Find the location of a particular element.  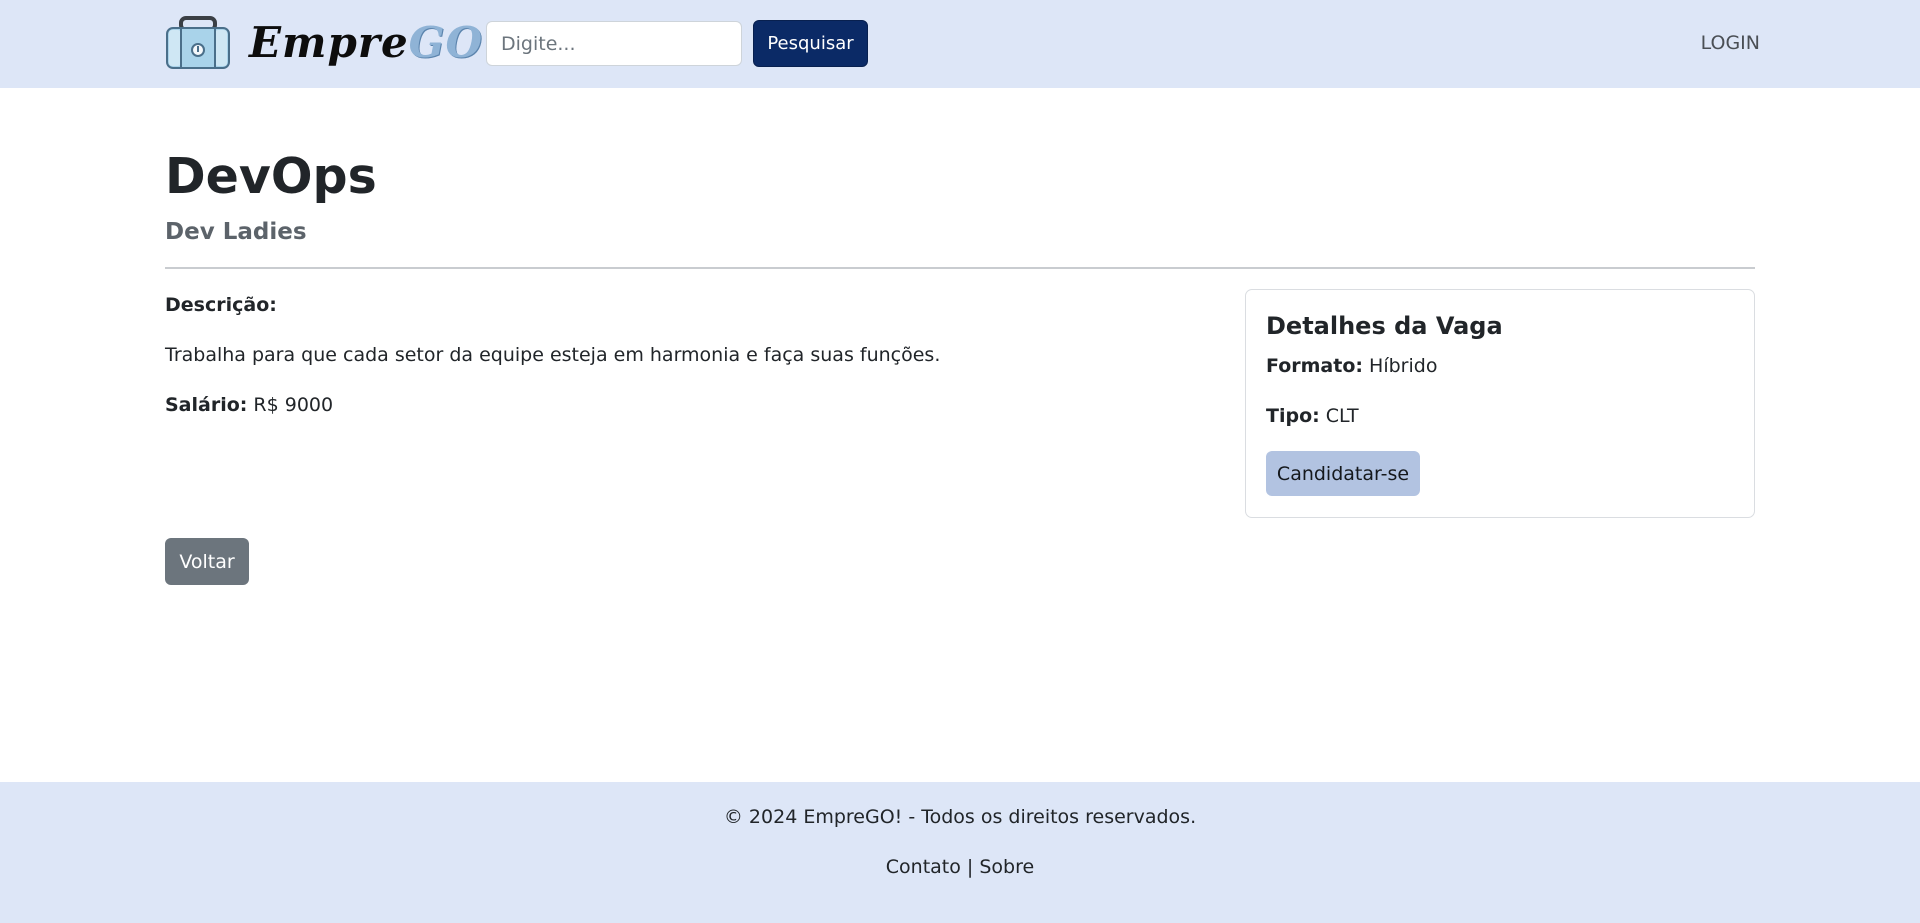

type-row: Tipo: CLT is located at coordinates (1312, 416).